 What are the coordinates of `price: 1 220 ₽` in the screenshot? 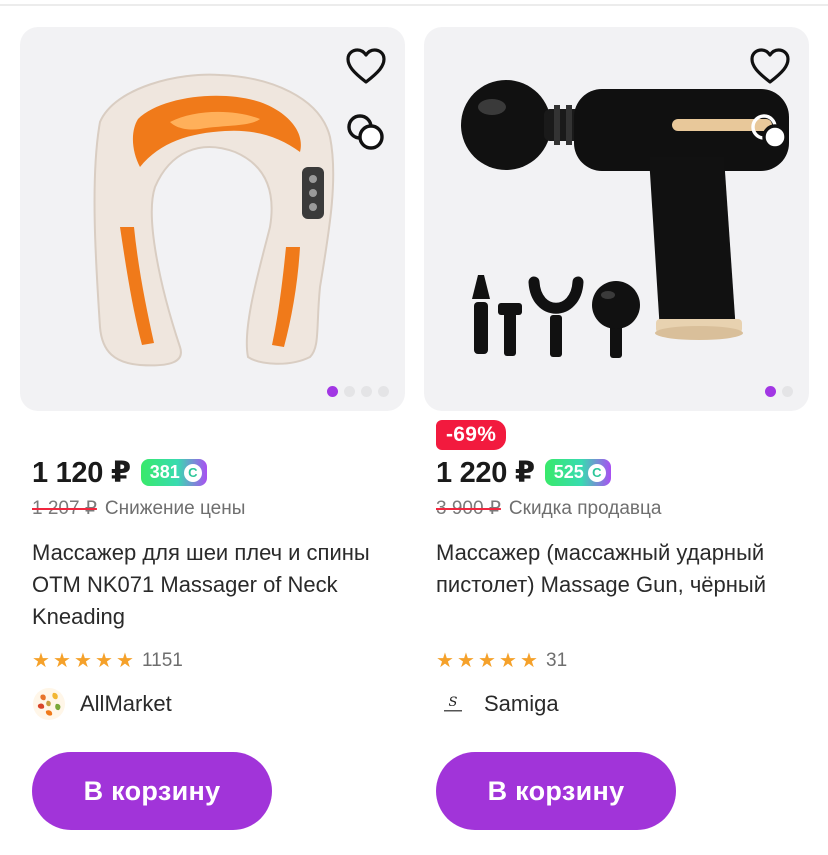 It's located at (485, 473).